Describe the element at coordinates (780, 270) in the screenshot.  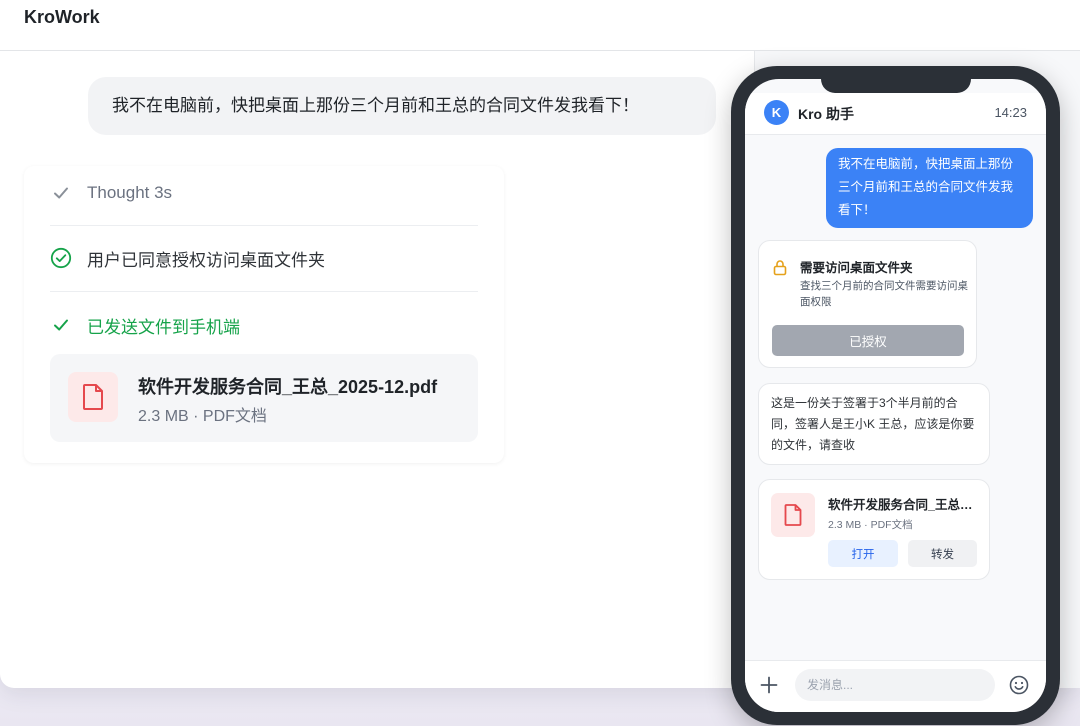
I see `lock-icon` at that location.